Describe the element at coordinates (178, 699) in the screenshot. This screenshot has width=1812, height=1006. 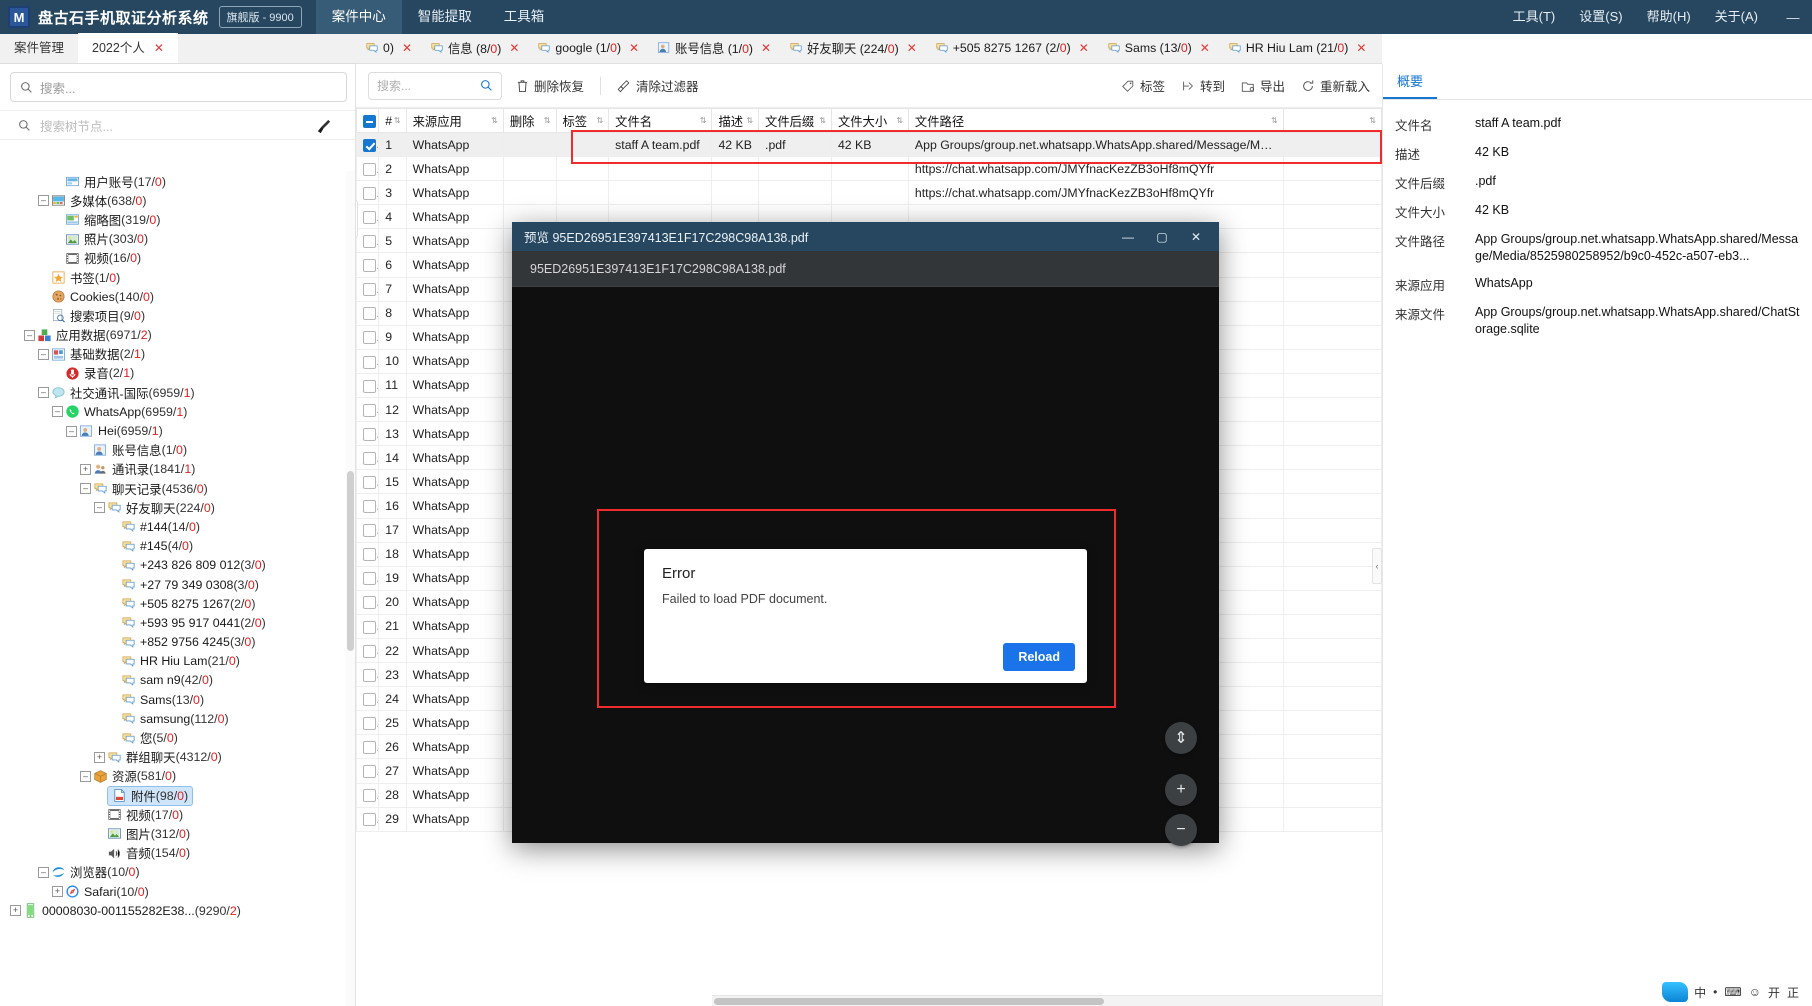
I see `tree-node-27: Sams (13/0)` at that location.